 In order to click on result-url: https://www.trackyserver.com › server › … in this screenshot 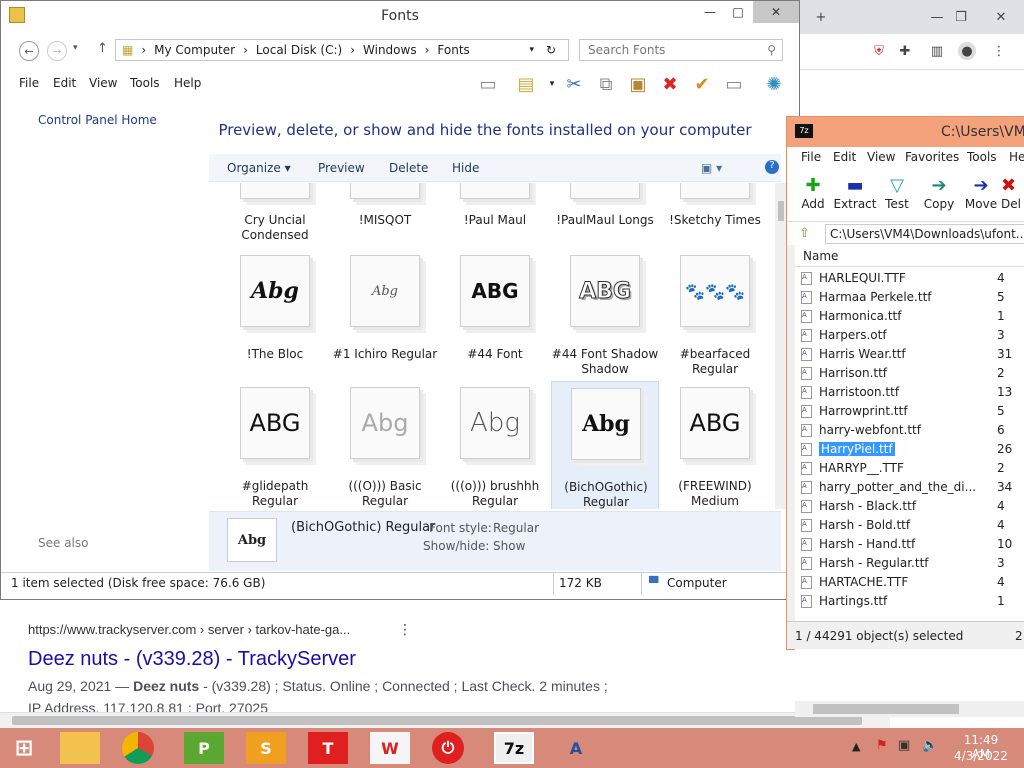, I will do `click(189, 629)`.